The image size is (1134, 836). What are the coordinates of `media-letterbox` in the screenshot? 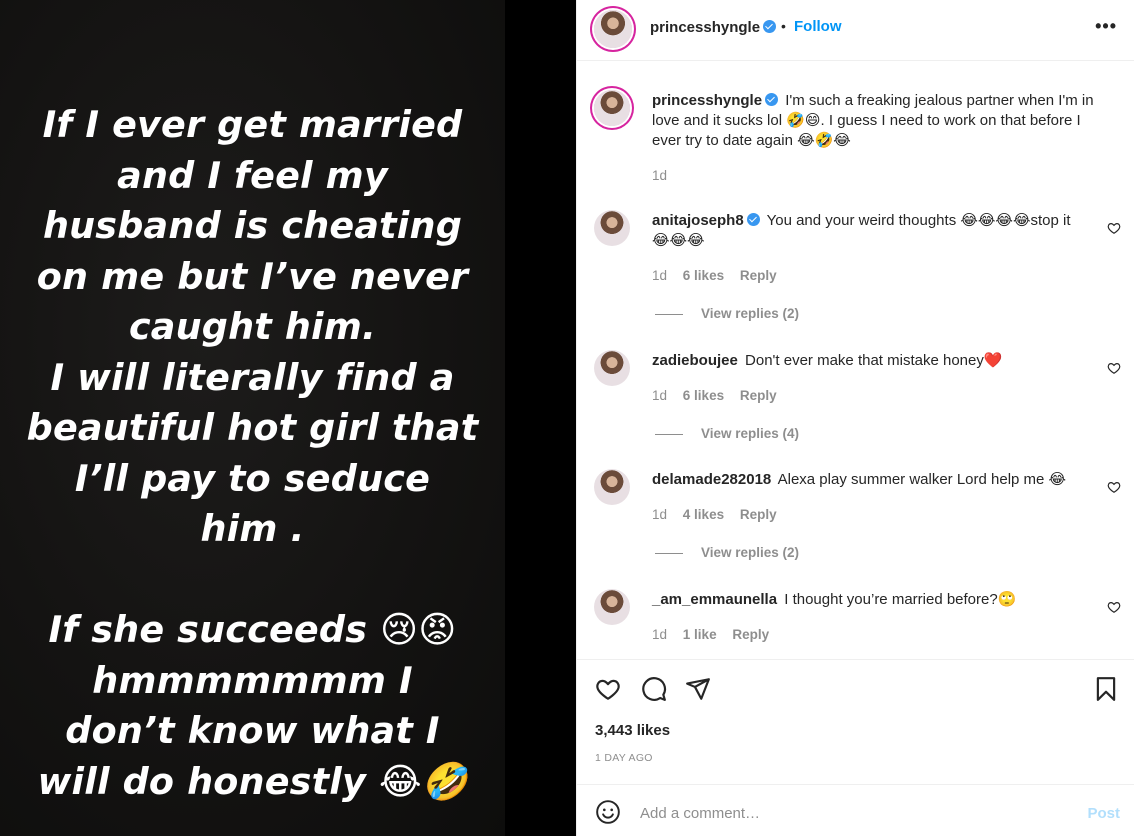 It's located at (540, 418).